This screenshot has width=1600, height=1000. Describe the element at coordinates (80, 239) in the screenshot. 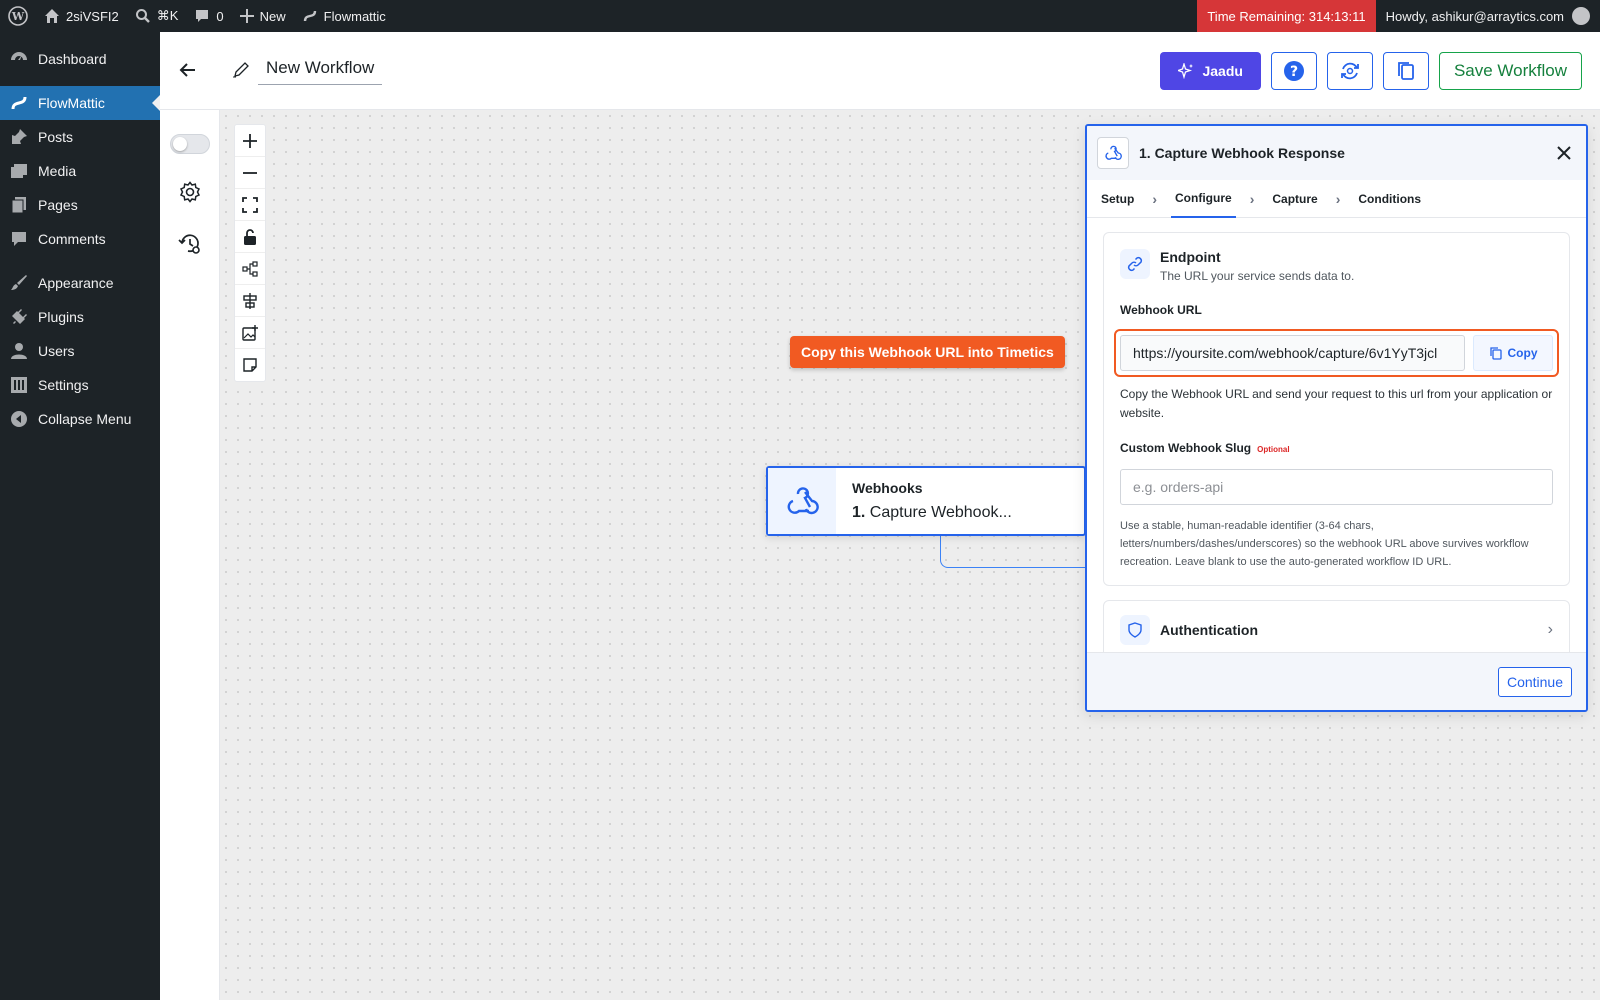

I see `sidebar-item-comments: Comments` at that location.